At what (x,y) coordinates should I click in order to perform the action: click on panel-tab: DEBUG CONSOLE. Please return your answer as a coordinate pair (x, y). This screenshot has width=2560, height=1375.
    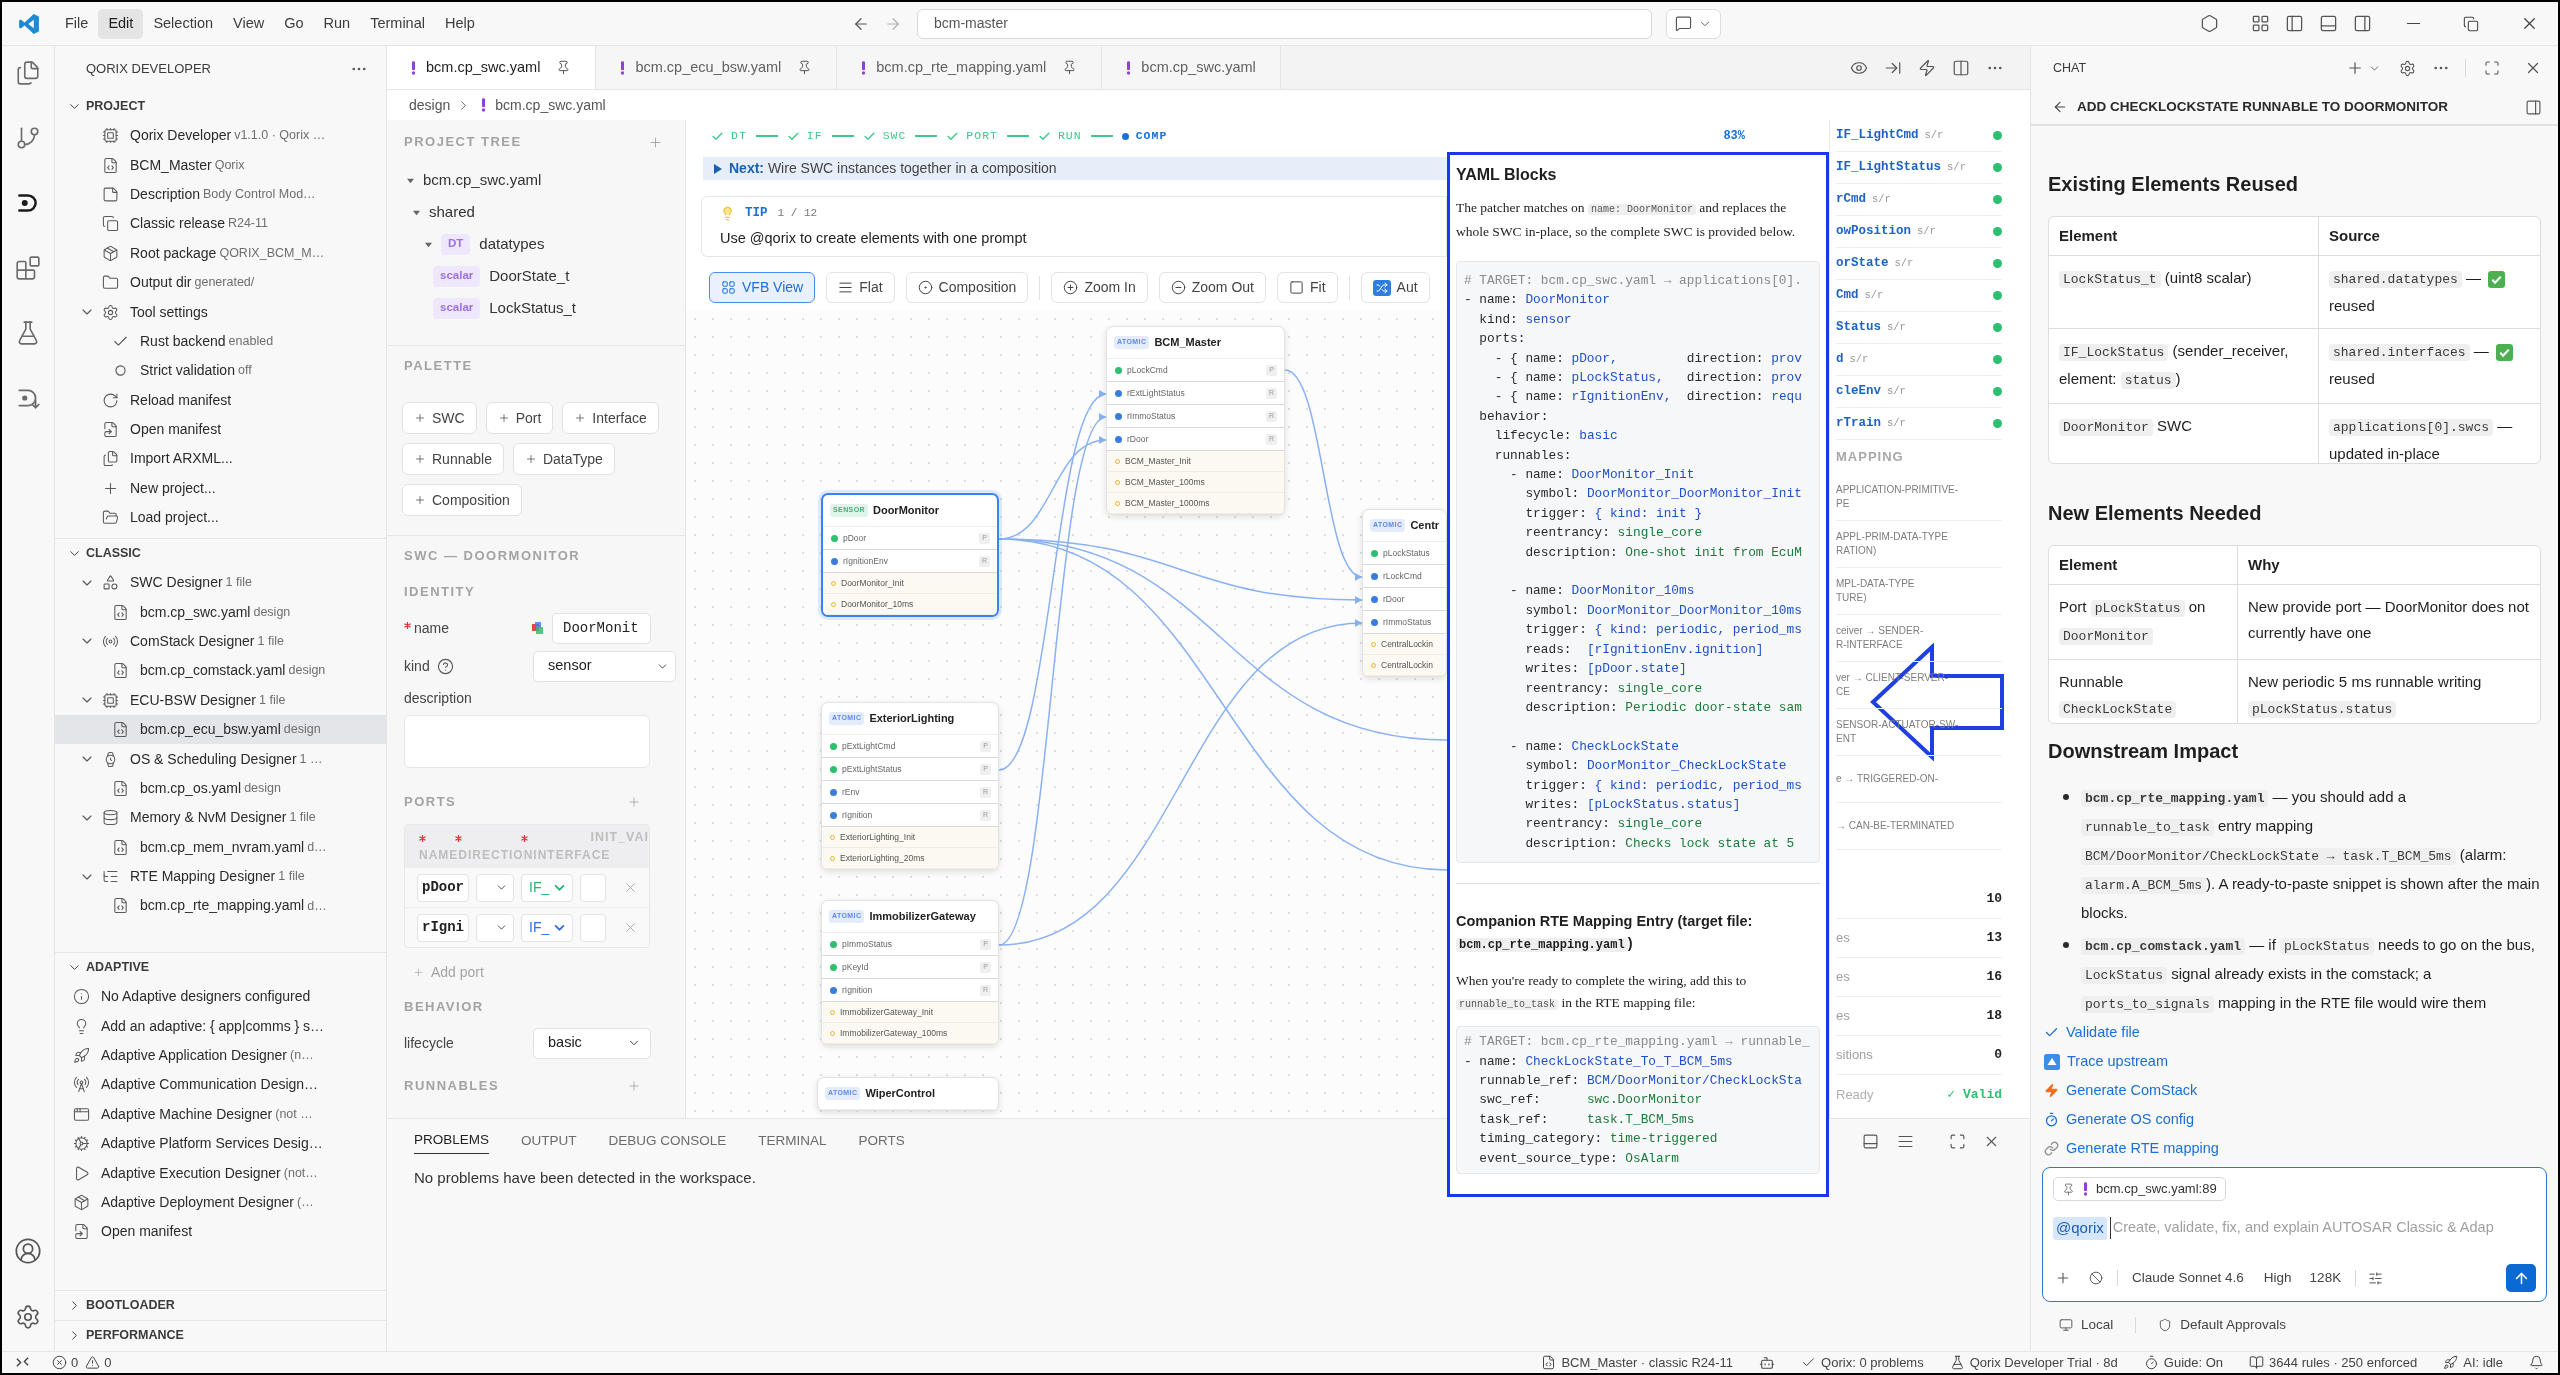
    Looking at the image, I should click on (667, 1141).